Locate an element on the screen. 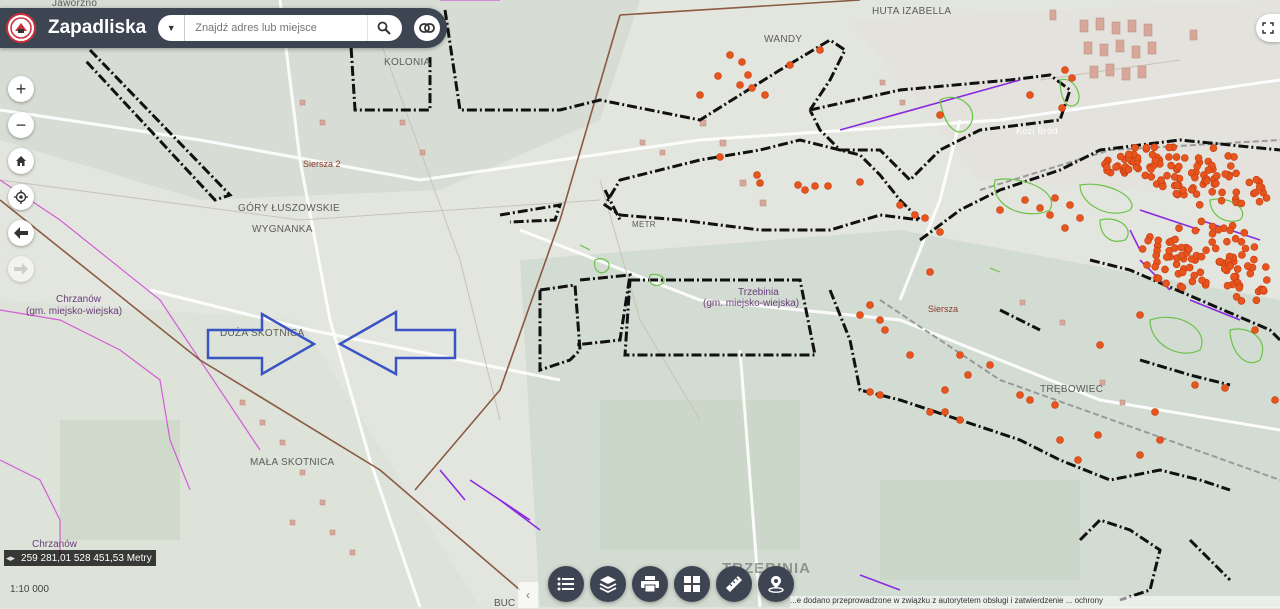  home-button is located at coordinates (21, 161).